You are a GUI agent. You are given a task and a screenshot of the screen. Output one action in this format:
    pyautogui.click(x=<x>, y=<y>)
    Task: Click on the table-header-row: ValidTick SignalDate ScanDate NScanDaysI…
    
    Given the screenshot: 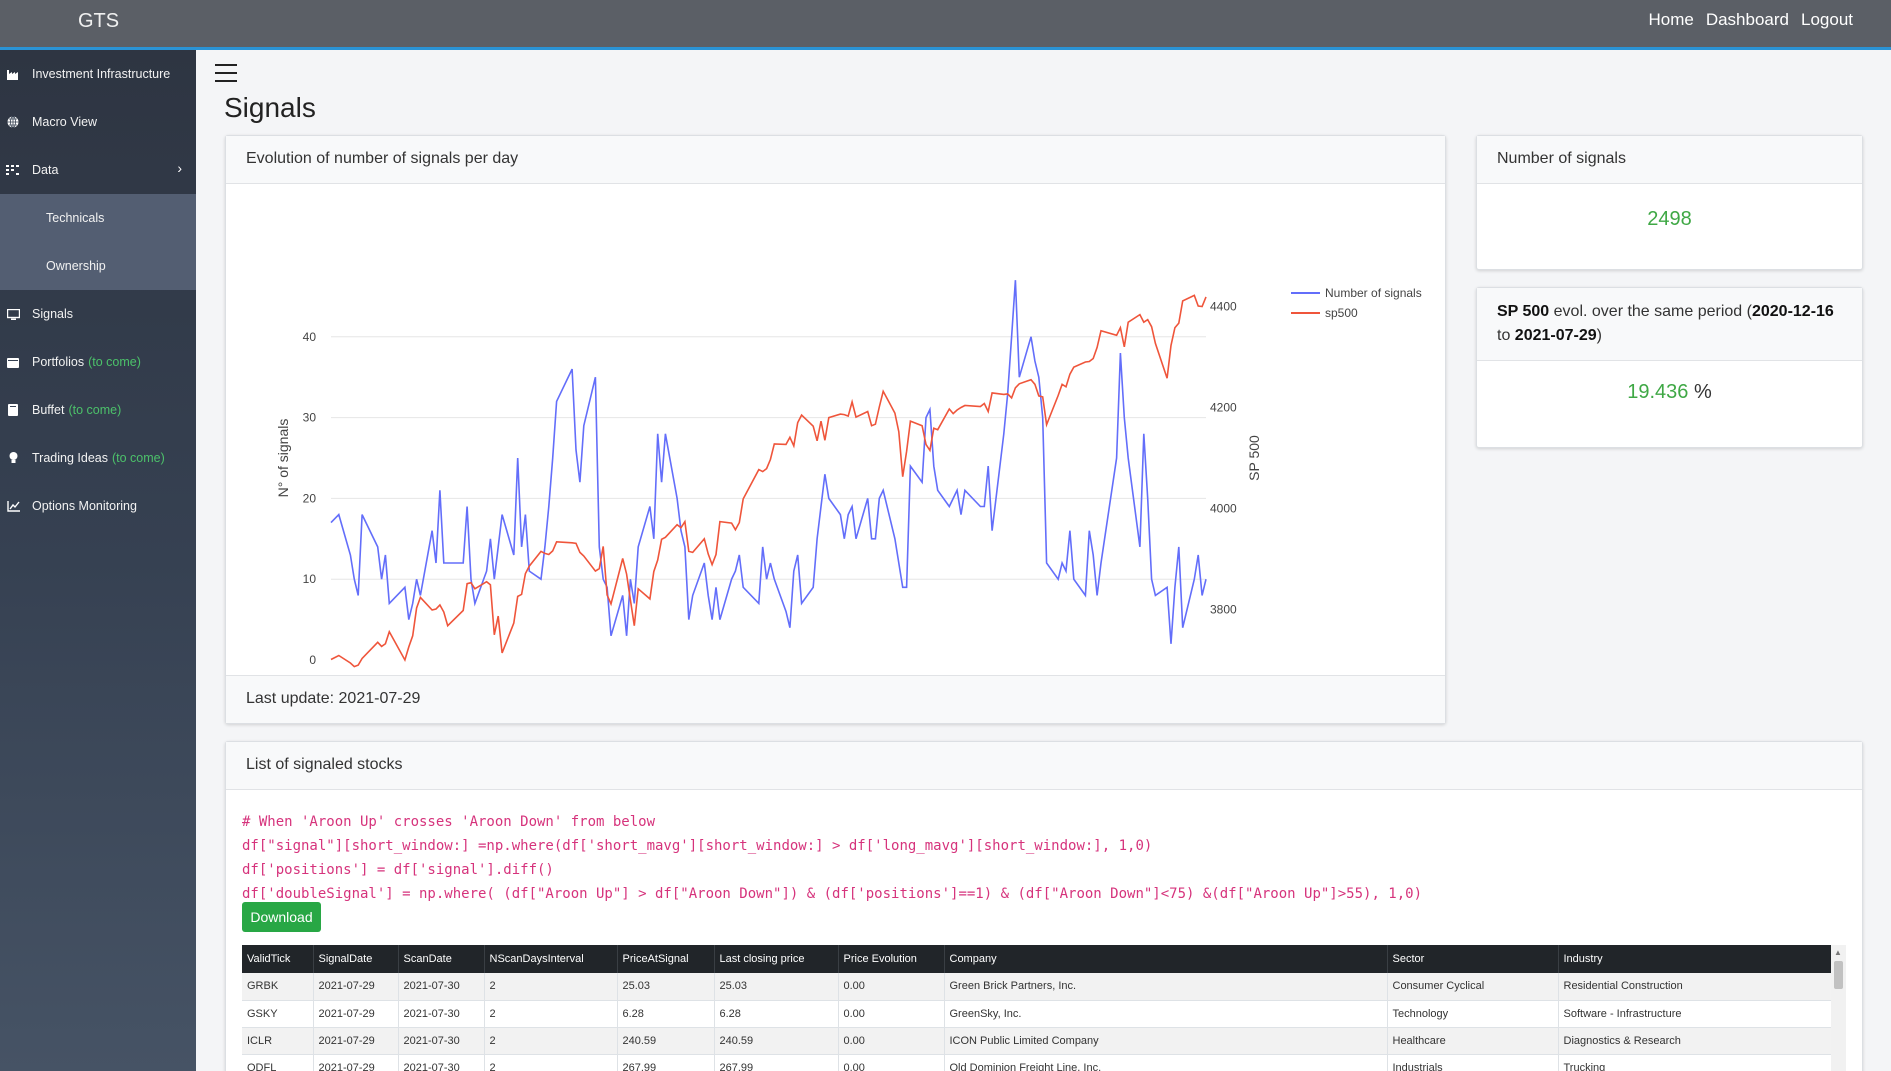 What is the action you would take?
    pyautogui.click(x=1037, y=959)
    